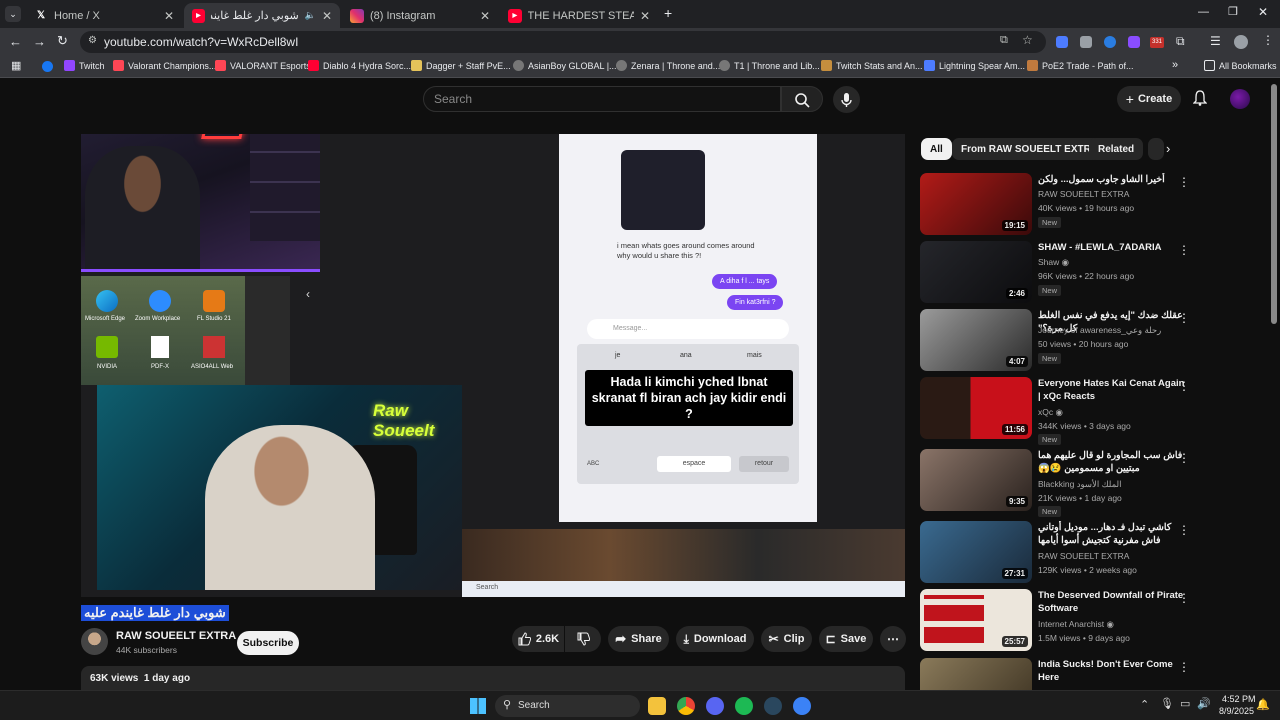  I want to click on account-avatar, so click(1240, 99).